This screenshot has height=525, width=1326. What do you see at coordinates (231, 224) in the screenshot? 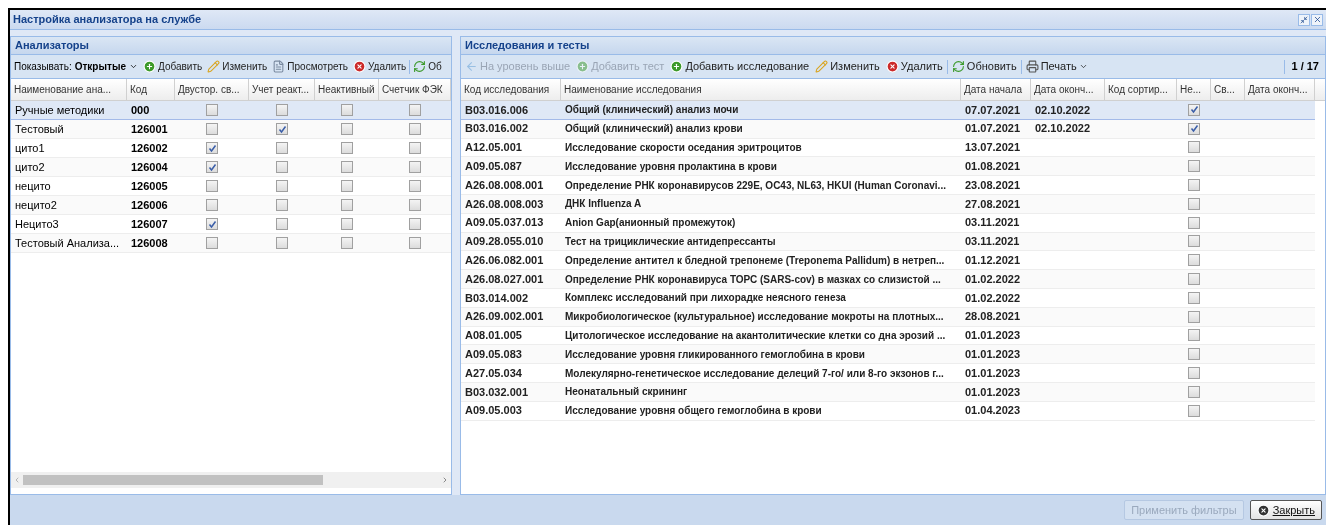
I see `table-row: Нецито3 126007` at bounding box center [231, 224].